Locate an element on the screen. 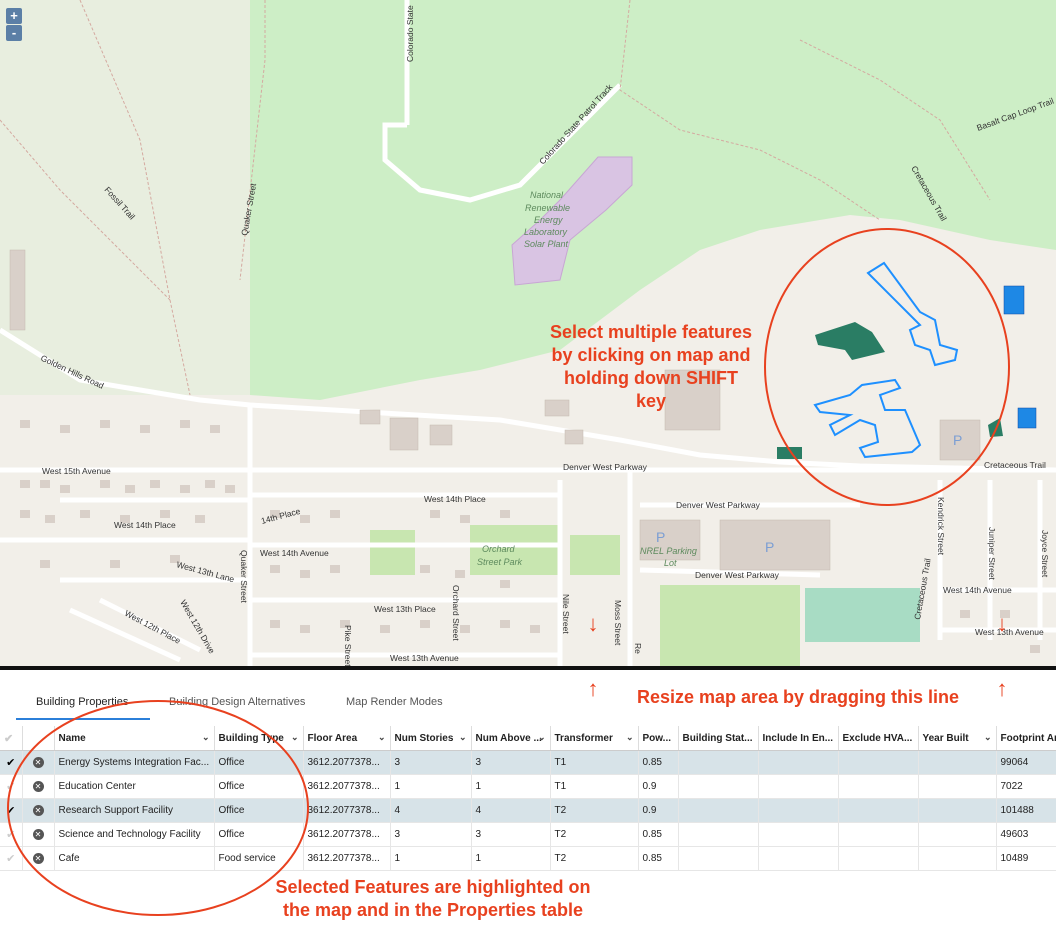  check-icon: ✔ is located at coordinates (9, 738).